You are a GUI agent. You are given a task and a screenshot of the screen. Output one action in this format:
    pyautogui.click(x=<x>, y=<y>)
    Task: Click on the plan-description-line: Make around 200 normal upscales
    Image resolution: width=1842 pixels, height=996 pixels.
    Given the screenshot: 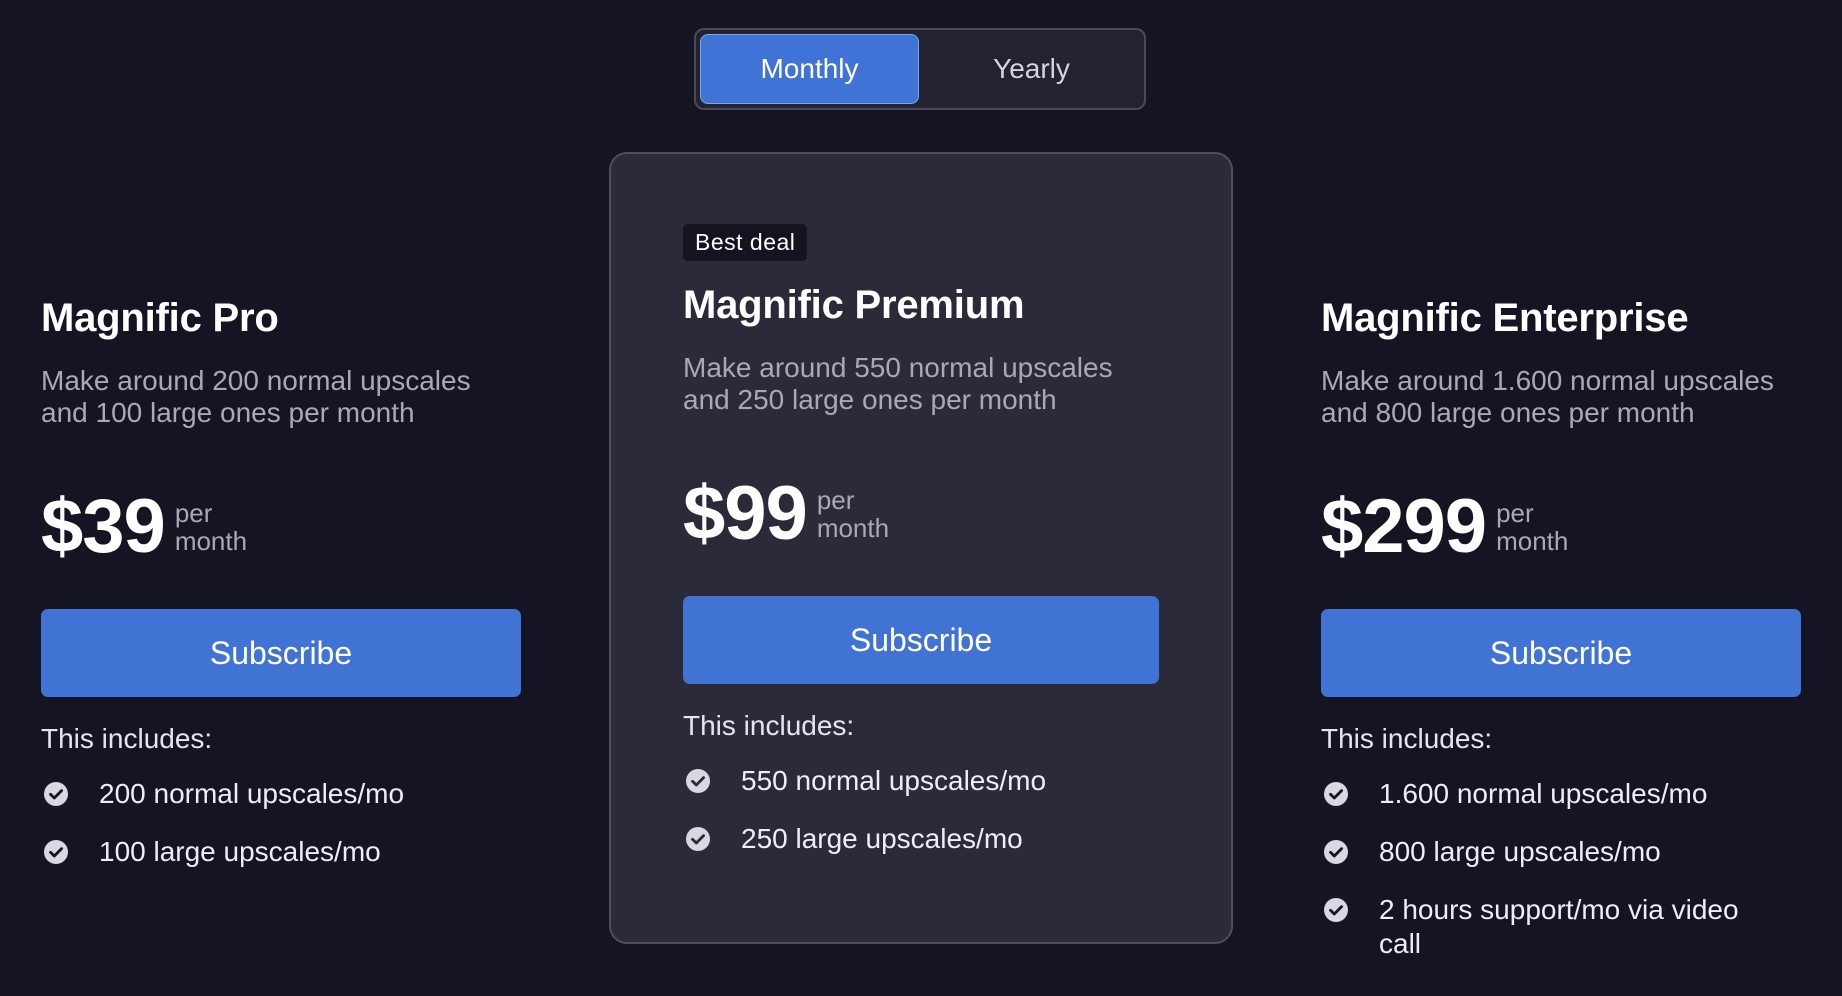 What is the action you would take?
    pyautogui.click(x=256, y=380)
    